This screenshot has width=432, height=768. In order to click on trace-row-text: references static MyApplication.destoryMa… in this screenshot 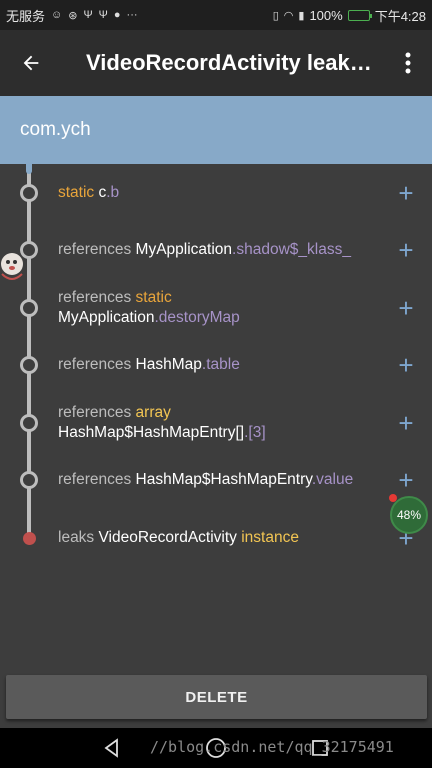, I will do `click(221, 308)`.